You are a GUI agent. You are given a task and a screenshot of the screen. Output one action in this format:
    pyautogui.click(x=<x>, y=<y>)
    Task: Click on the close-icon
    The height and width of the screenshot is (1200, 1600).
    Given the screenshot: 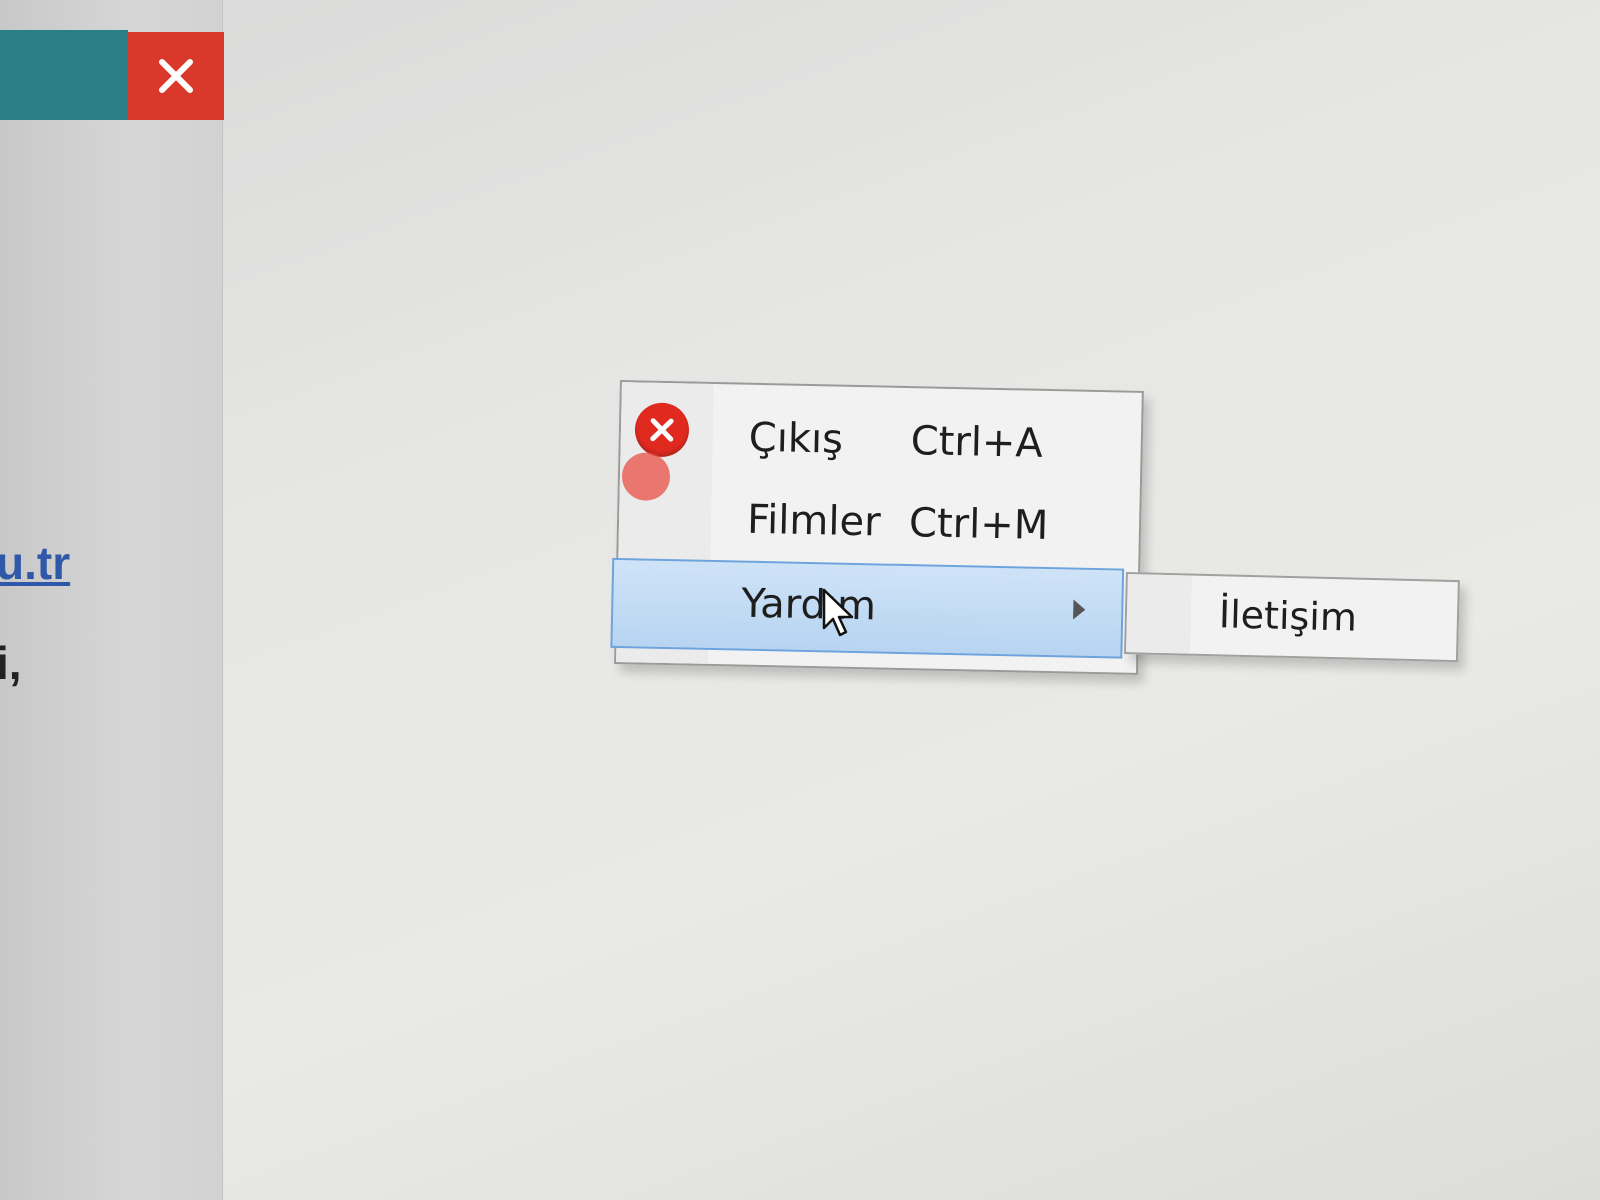 What is the action you would take?
    pyautogui.click(x=176, y=76)
    